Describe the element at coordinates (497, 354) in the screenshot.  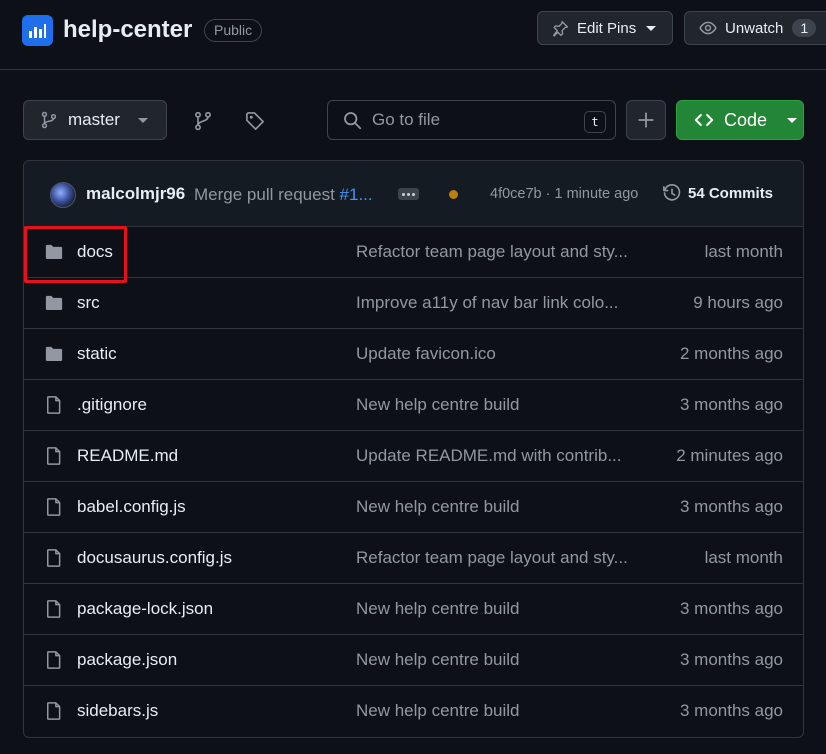
I see `file-commit-message-link: Update favicon.ico` at that location.